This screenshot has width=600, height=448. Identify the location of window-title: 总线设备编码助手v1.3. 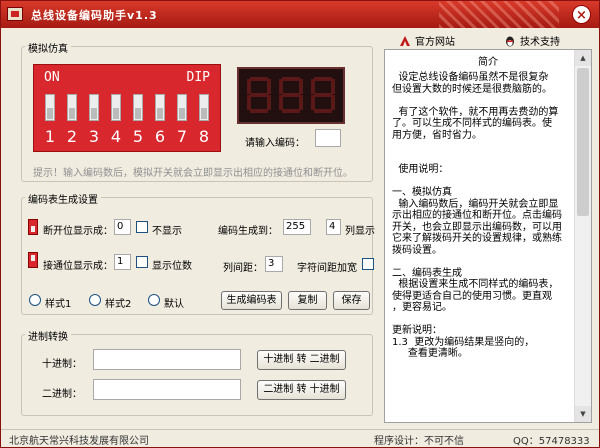
(94, 15).